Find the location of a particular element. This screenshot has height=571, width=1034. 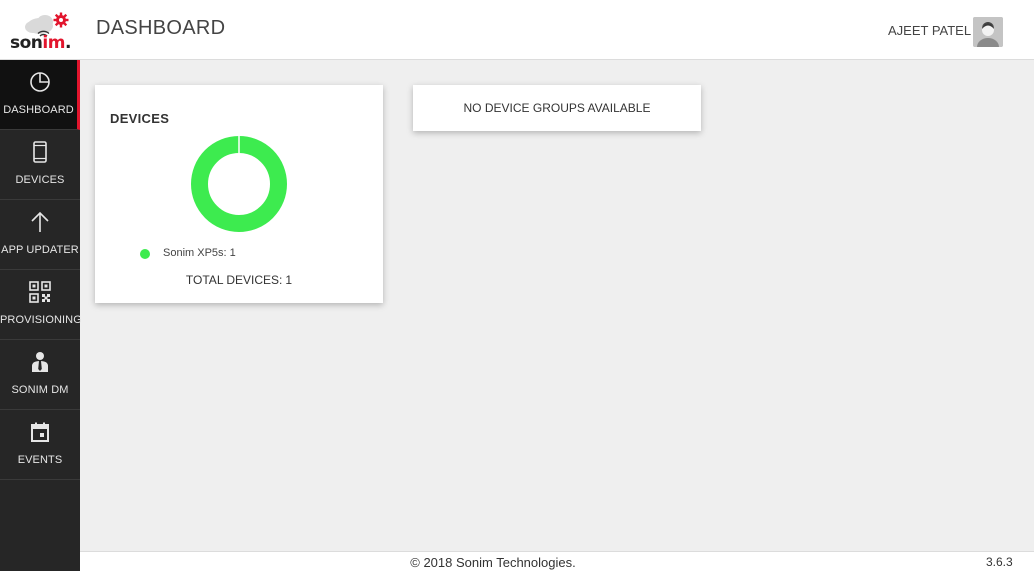

wordmark-suffix: . is located at coordinates (67, 43).